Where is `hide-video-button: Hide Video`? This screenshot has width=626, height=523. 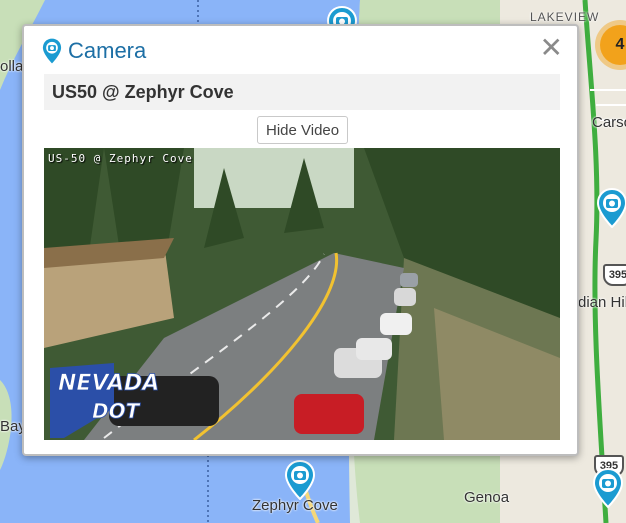 hide-video-button: Hide Video is located at coordinates (303, 130).